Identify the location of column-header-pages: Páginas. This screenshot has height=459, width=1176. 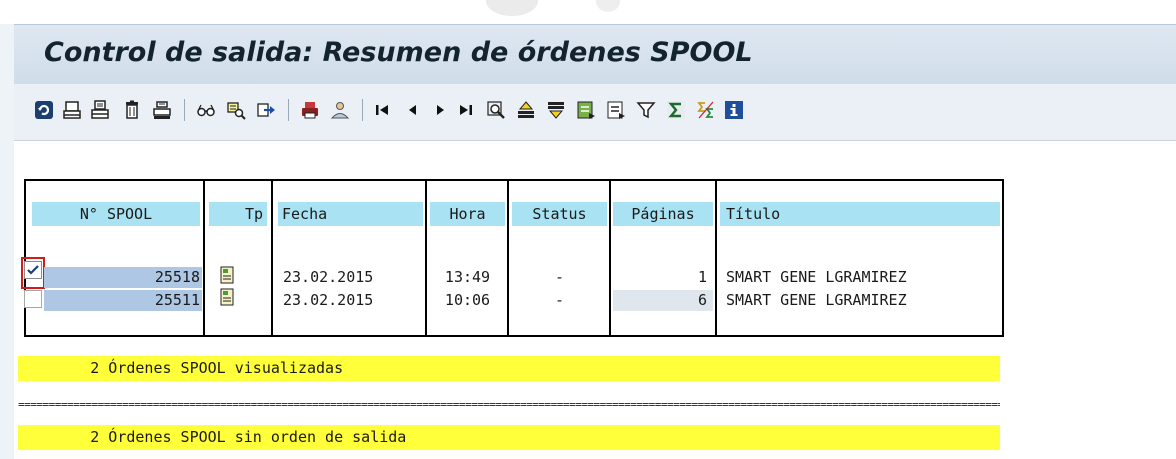
(663, 214).